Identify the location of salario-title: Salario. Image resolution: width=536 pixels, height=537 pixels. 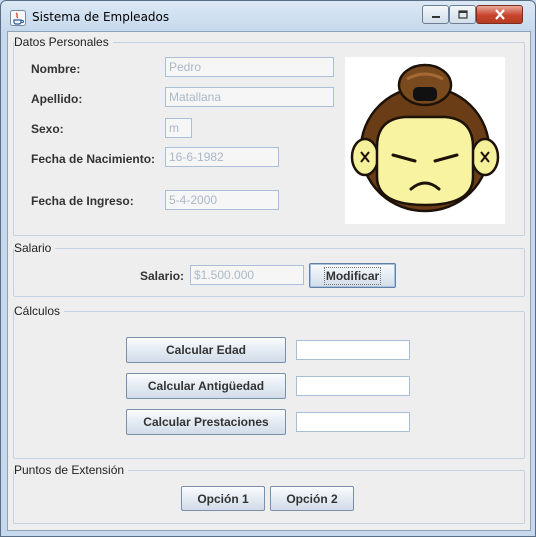
(35, 248).